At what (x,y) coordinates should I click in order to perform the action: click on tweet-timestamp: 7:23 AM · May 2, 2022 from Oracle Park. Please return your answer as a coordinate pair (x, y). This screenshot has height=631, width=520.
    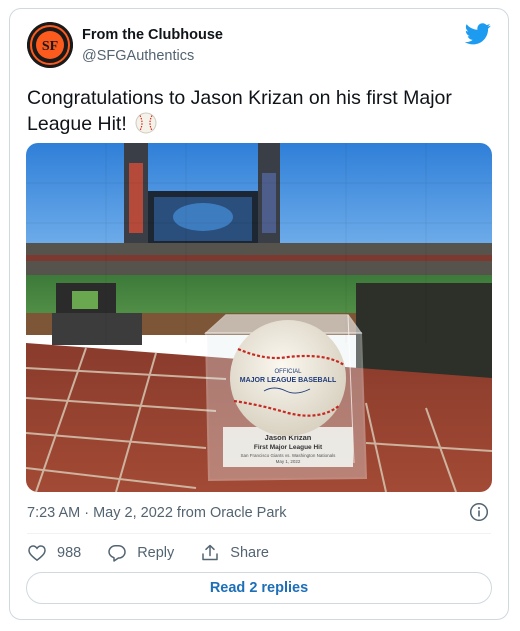
    Looking at the image, I should click on (157, 513).